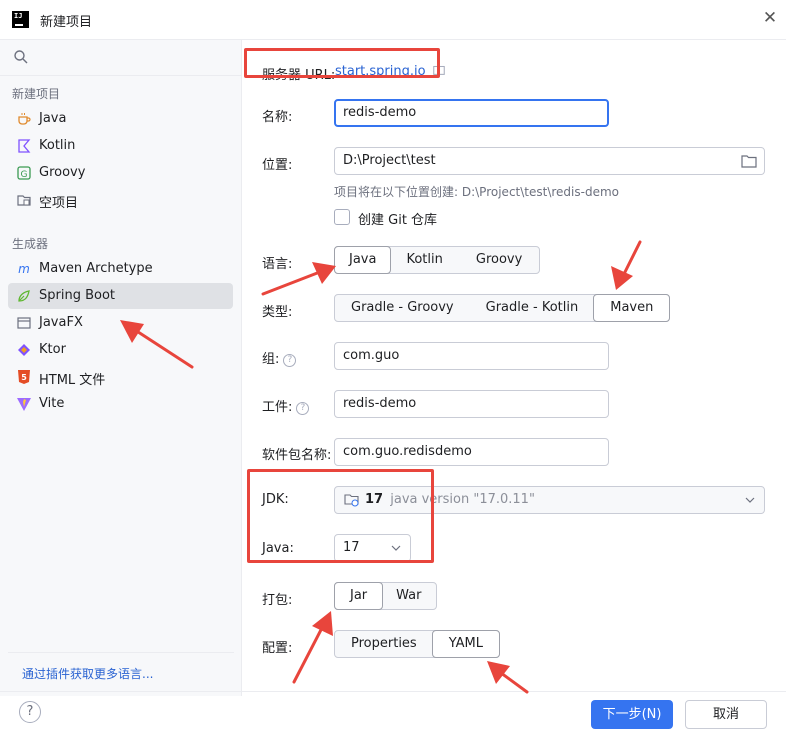  What do you see at coordinates (120, 404) in the screenshot?
I see `sidebar-item-vite: Vite` at bounding box center [120, 404].